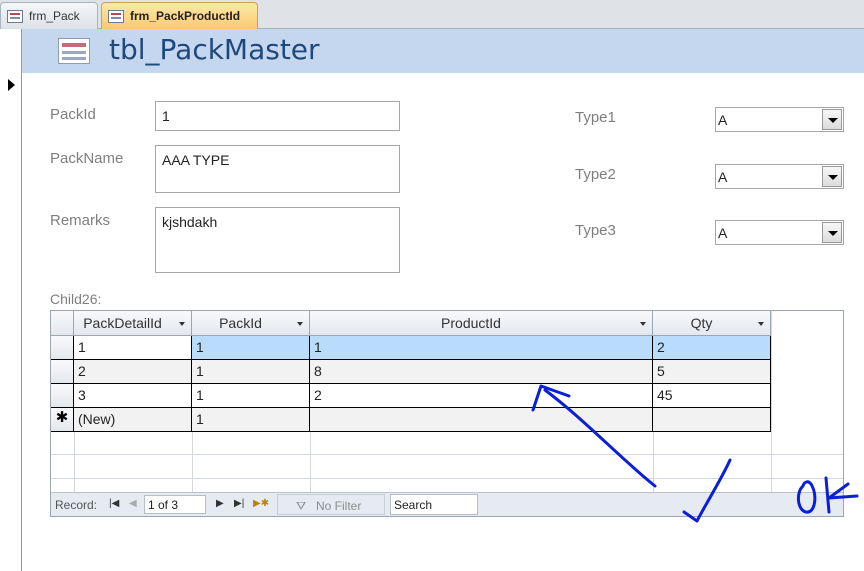 Image resolution: width=864 pixels, height=571 pixels. What do you see at coordinates (175, 504) in the screenshot?
I see `current-record-input: 1 of 3` at bounding box center [175, 504].